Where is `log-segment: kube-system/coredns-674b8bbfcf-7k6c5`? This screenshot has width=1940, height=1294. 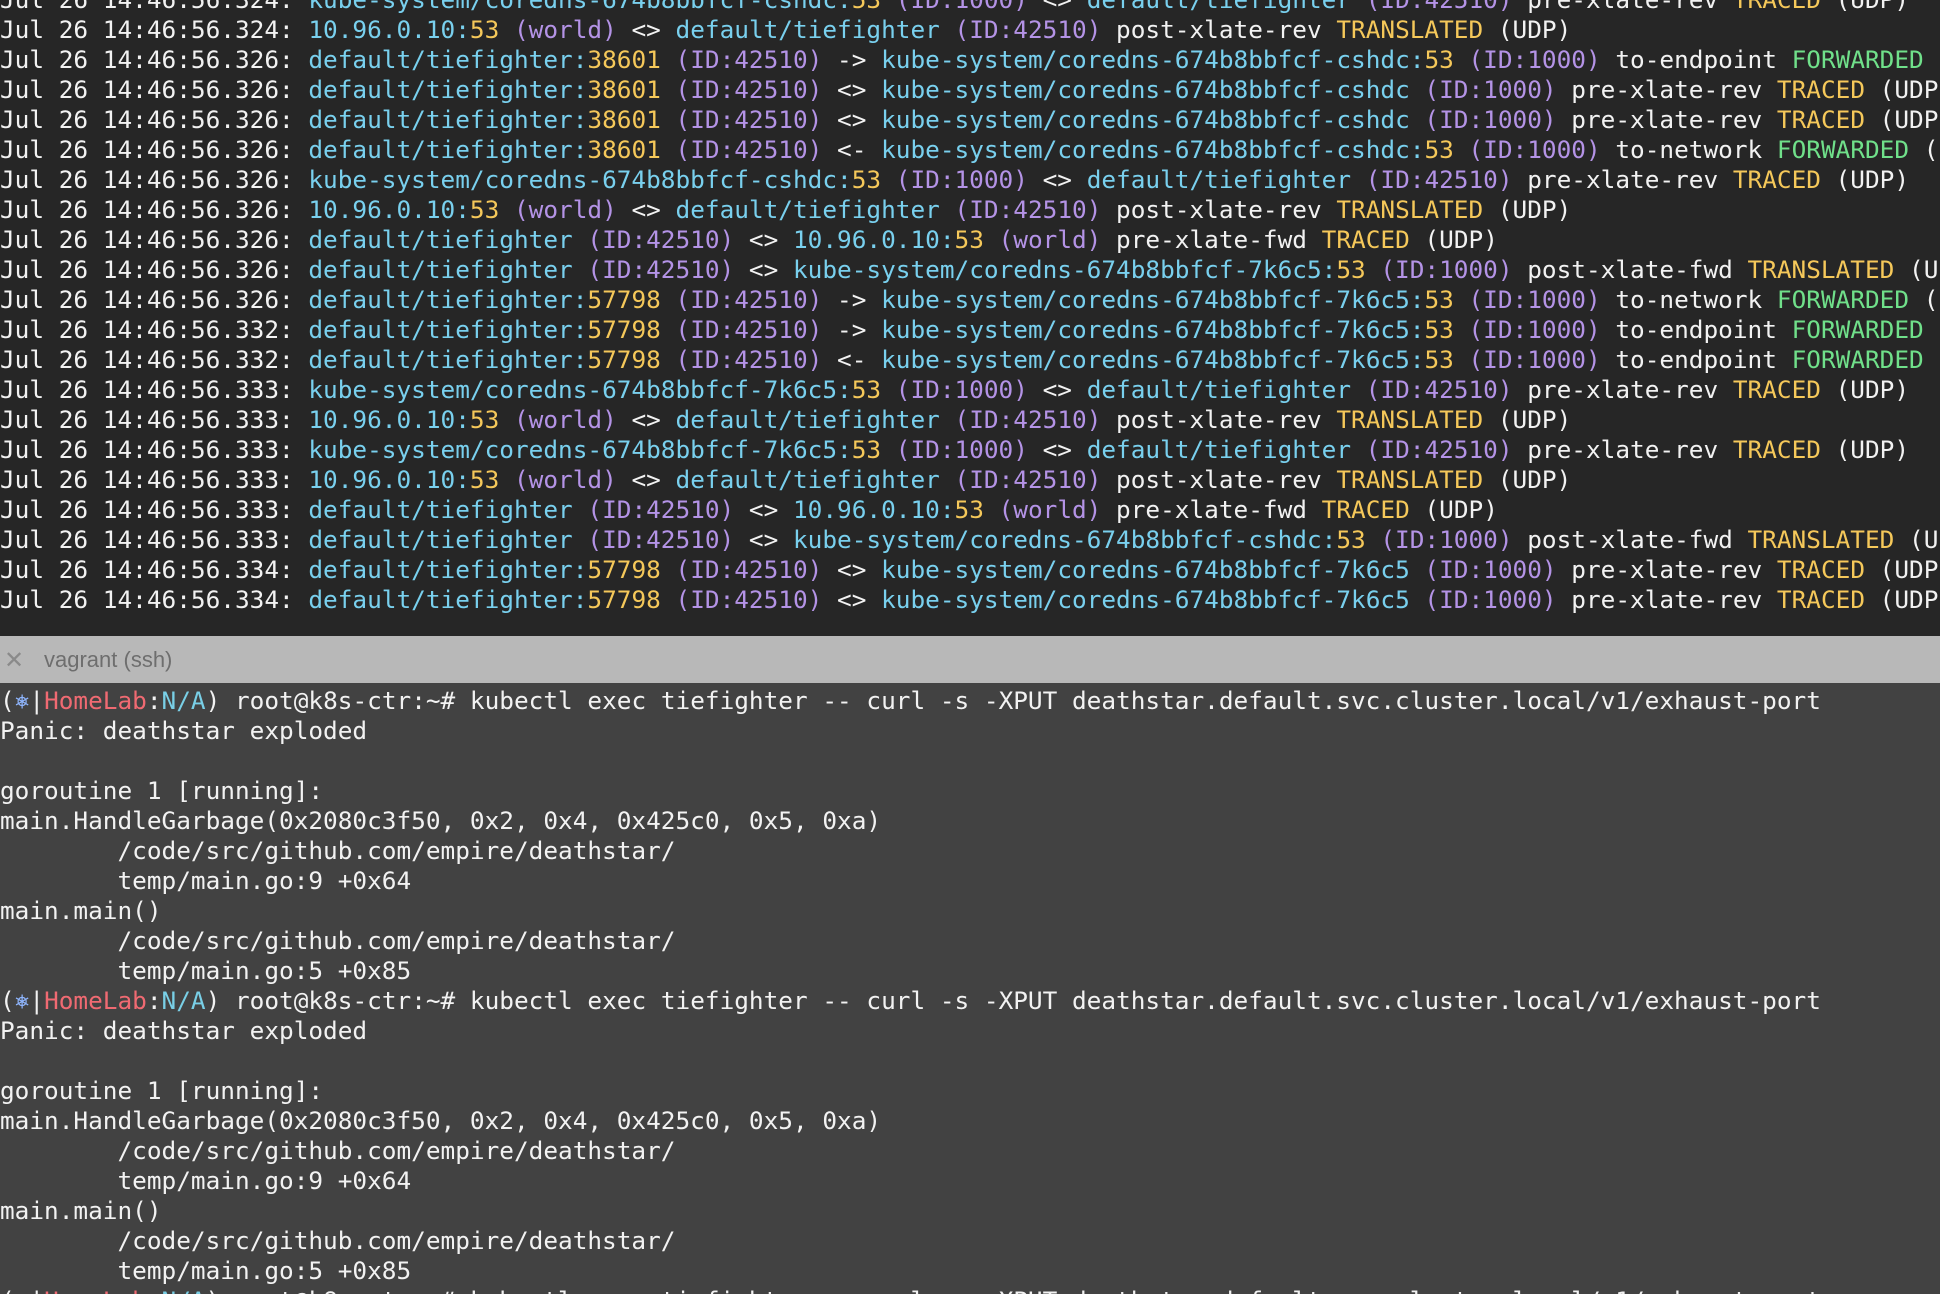
log-segment: kube-system/coredns-674b8bbfcf-7k6c5 is located at coordinates (1145, 599).